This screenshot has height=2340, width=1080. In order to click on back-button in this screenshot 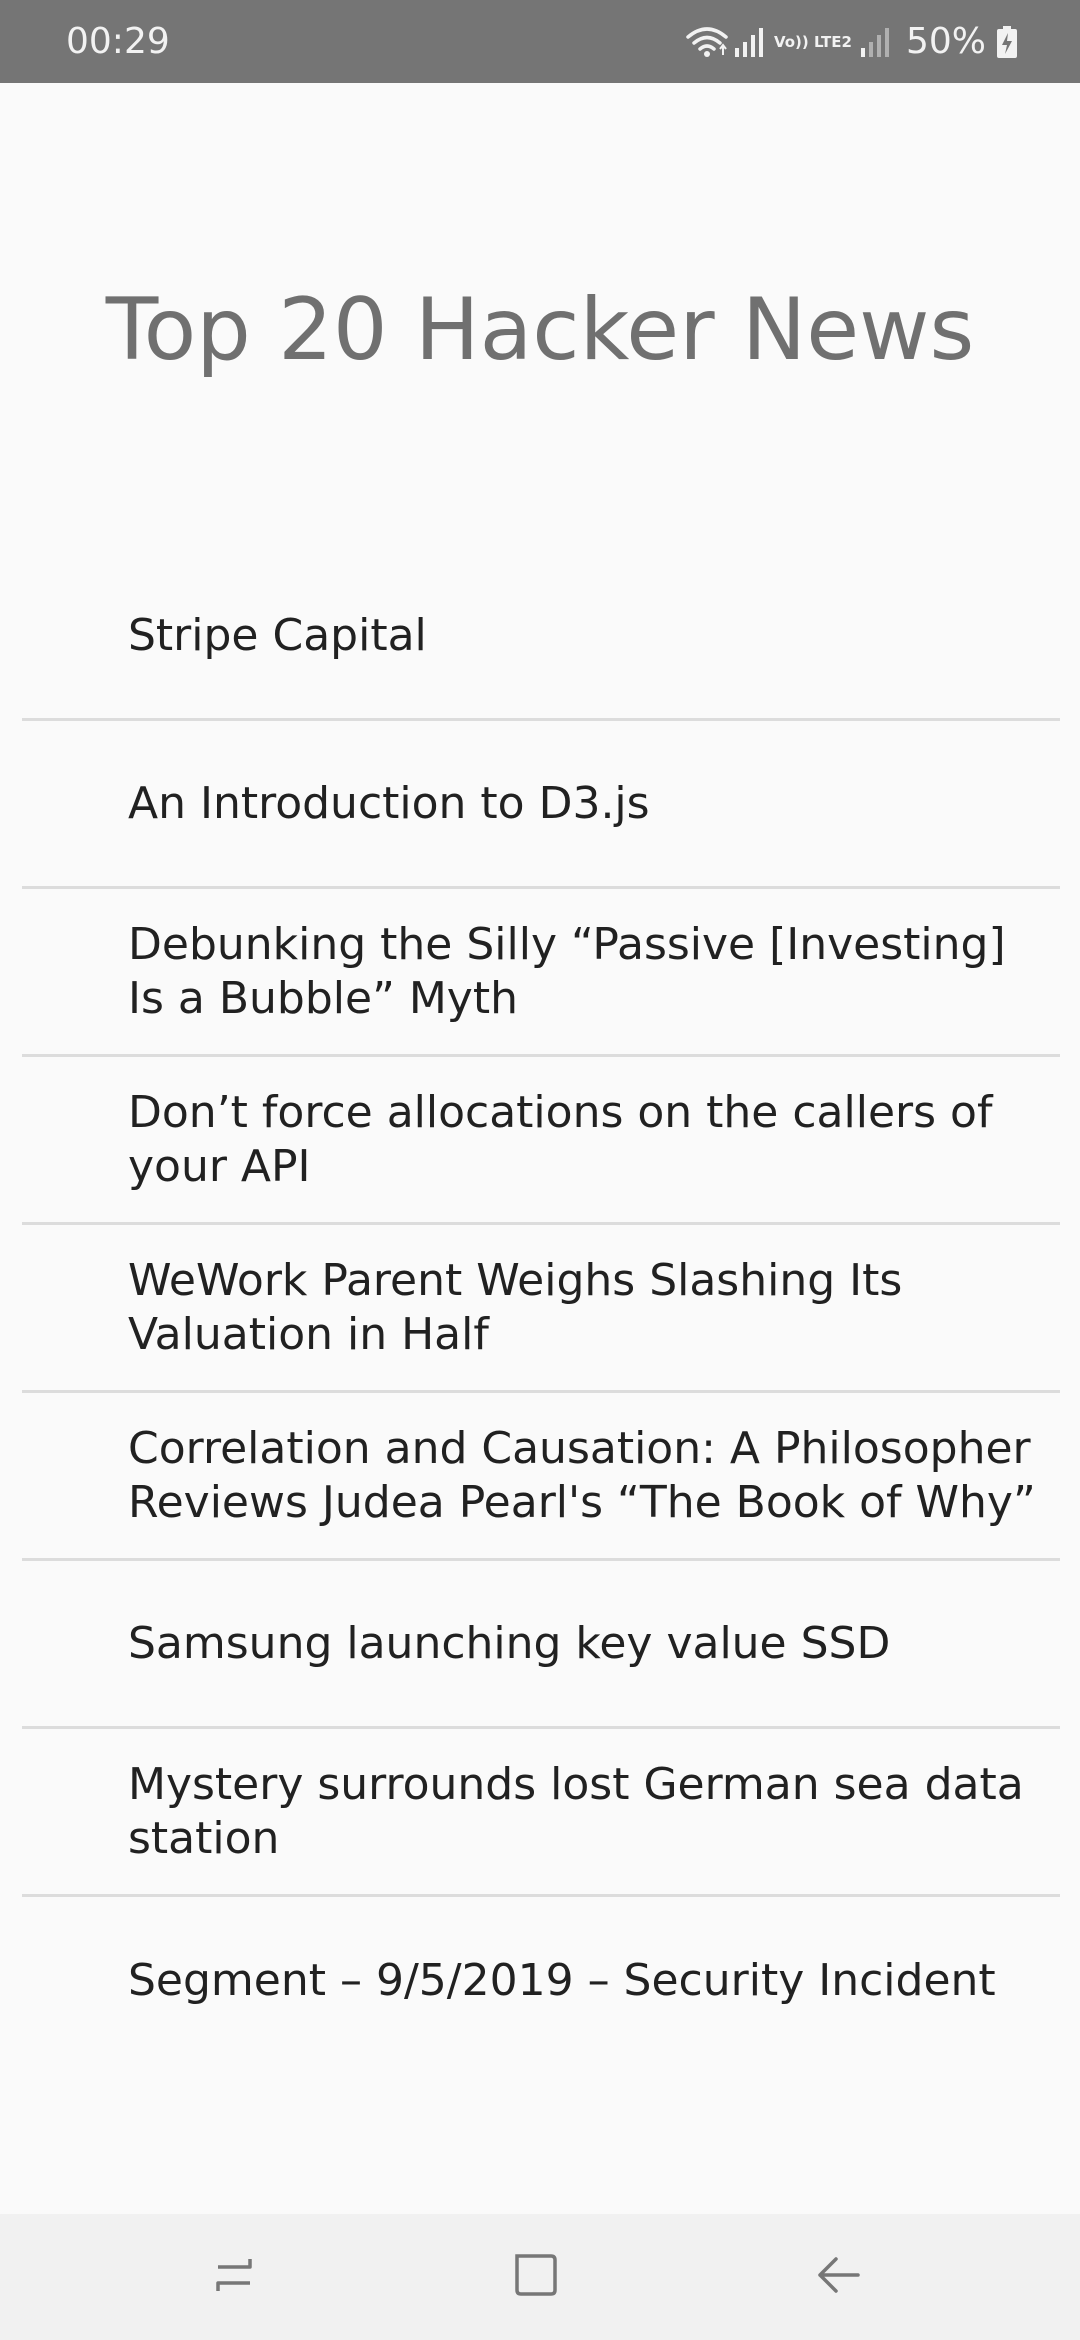, I will do `click(838, 2277)`.